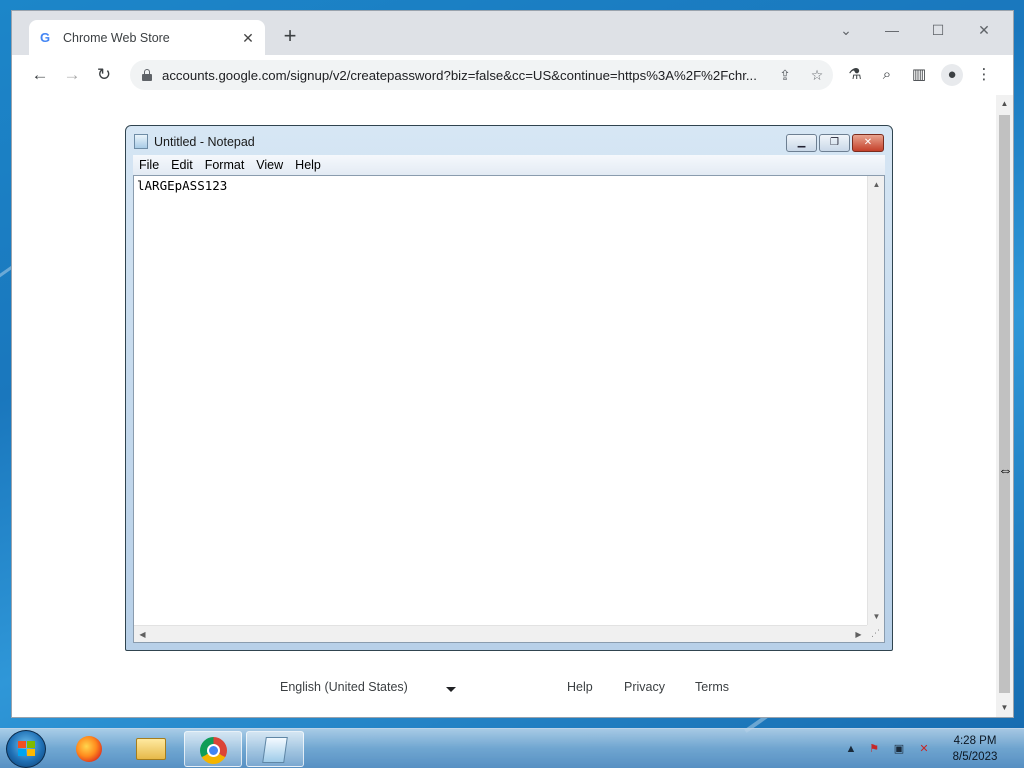 Image resolution: width=1024 pixels, height=768 pixels. I want to click on bookmark-star-icon: ☆, so click(817, 75).